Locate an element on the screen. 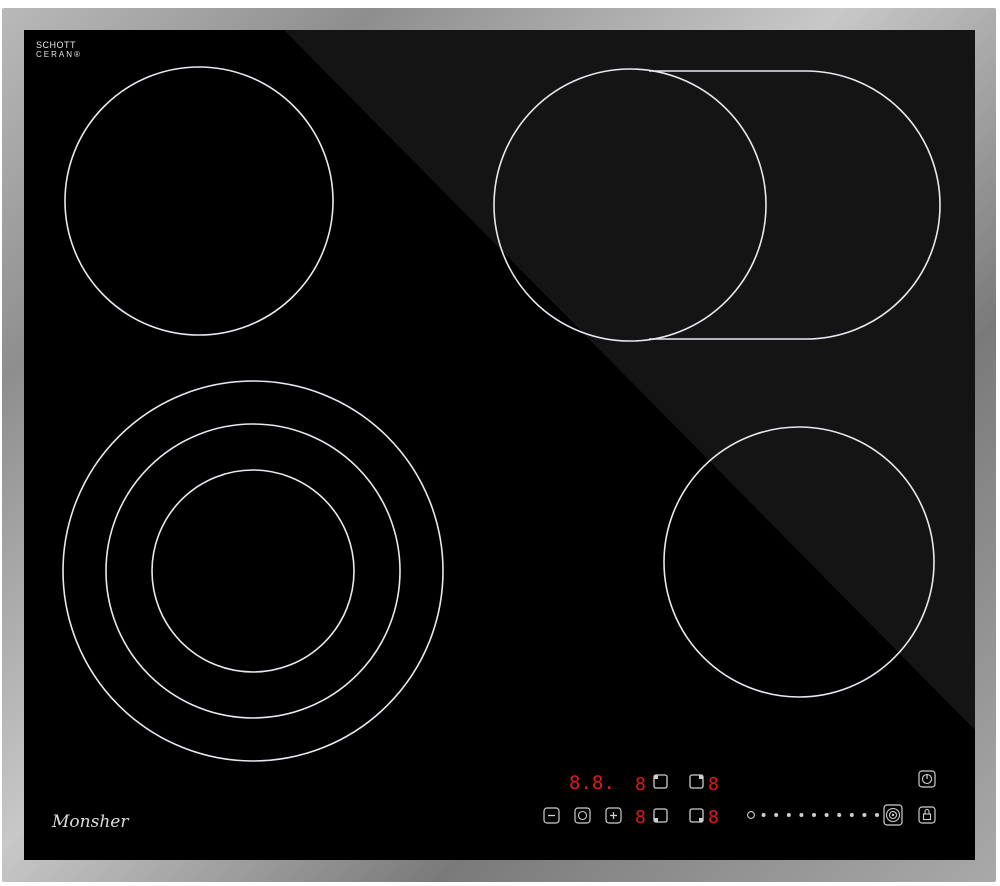 This screenshot has height=886, width=1000. control-panel: 8.8. 8 8 8 8 is located at coordinates (739, 799).